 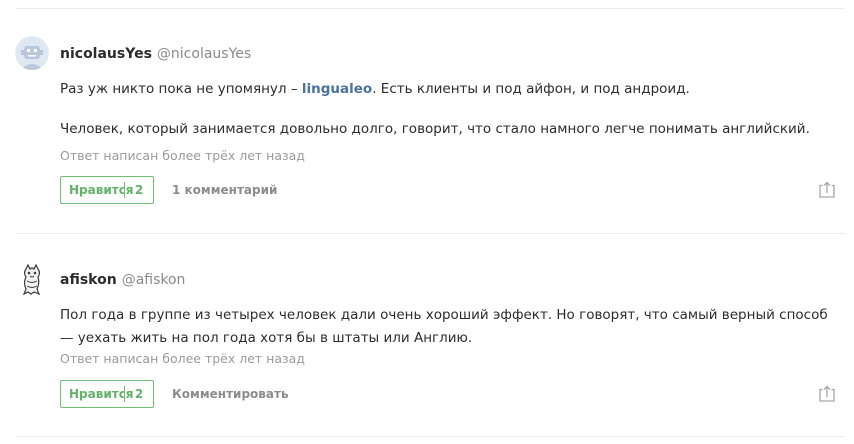 What do you see at coordinates (154, 280) in the screenshot?
I see `author-handle: @afiskon` at bounding box center [154, 280].